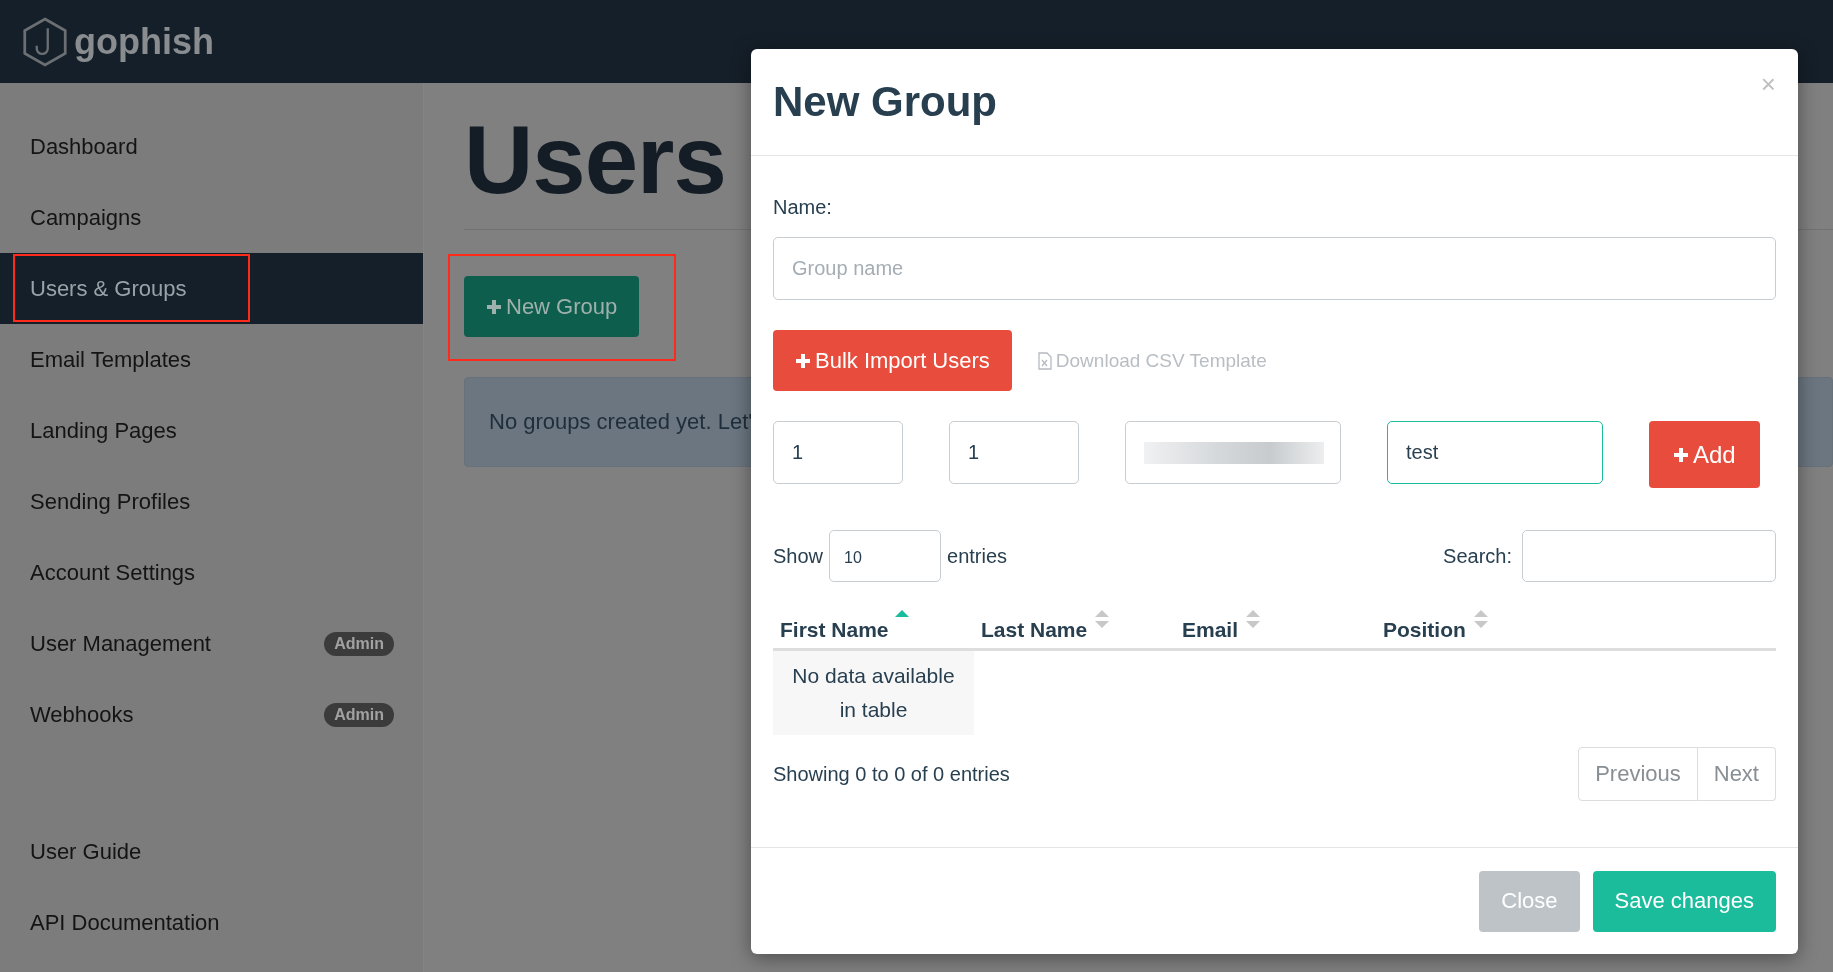 The image size is (1833, 972). Describe the element at coordinates (1210, 630) in the screenshot. I see `column-label: Email` at that location.